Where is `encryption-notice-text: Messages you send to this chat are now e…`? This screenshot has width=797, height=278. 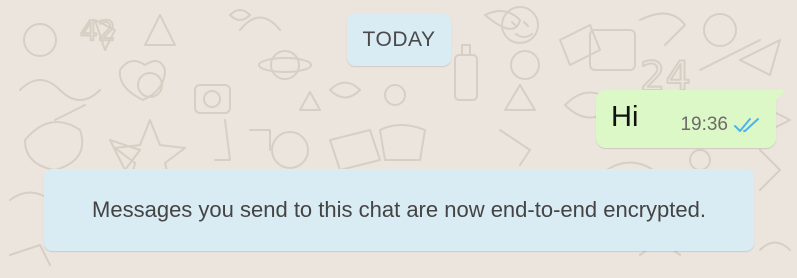 encryption-notice-text: Messages you send to this chat are now e… is located at coordinates (399, 209).